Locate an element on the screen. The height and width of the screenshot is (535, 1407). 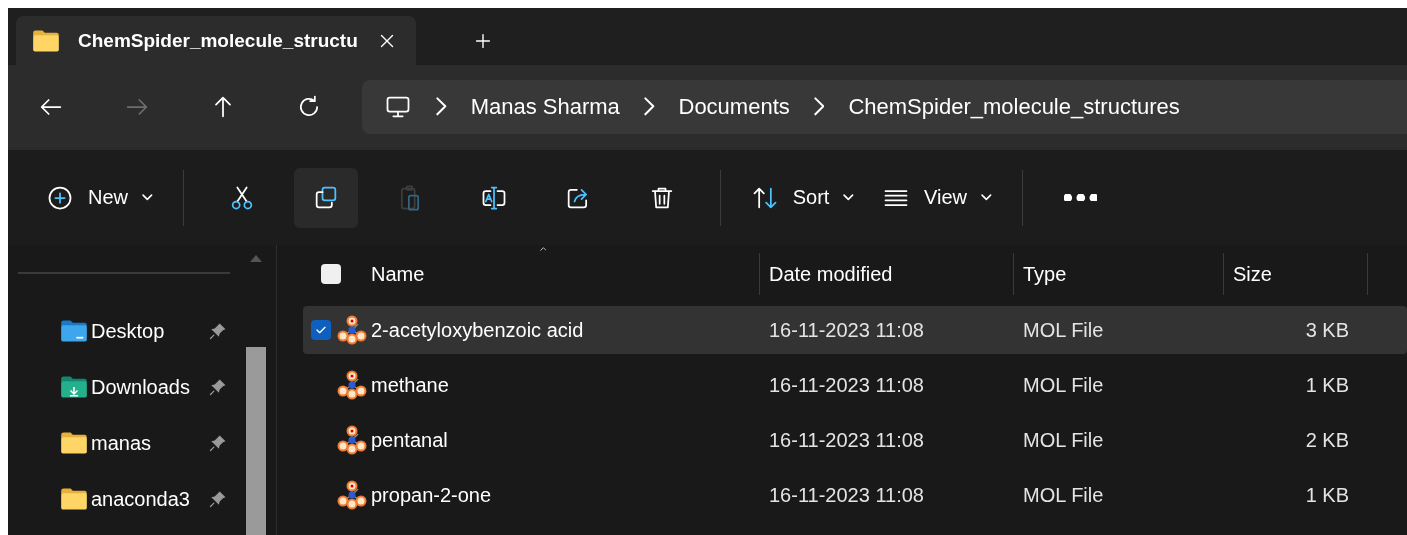
scrollbar-thumb is located at coordinates (256, 441).